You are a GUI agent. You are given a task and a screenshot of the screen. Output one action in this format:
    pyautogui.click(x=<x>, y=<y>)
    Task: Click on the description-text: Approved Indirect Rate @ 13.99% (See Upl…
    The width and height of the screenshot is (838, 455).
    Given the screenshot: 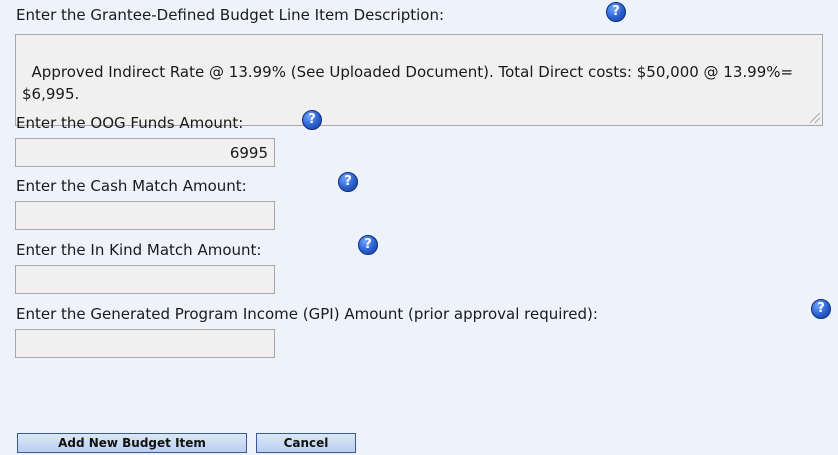 What is the action you would take?
    pyautogui.click(x=410, y=83)
    